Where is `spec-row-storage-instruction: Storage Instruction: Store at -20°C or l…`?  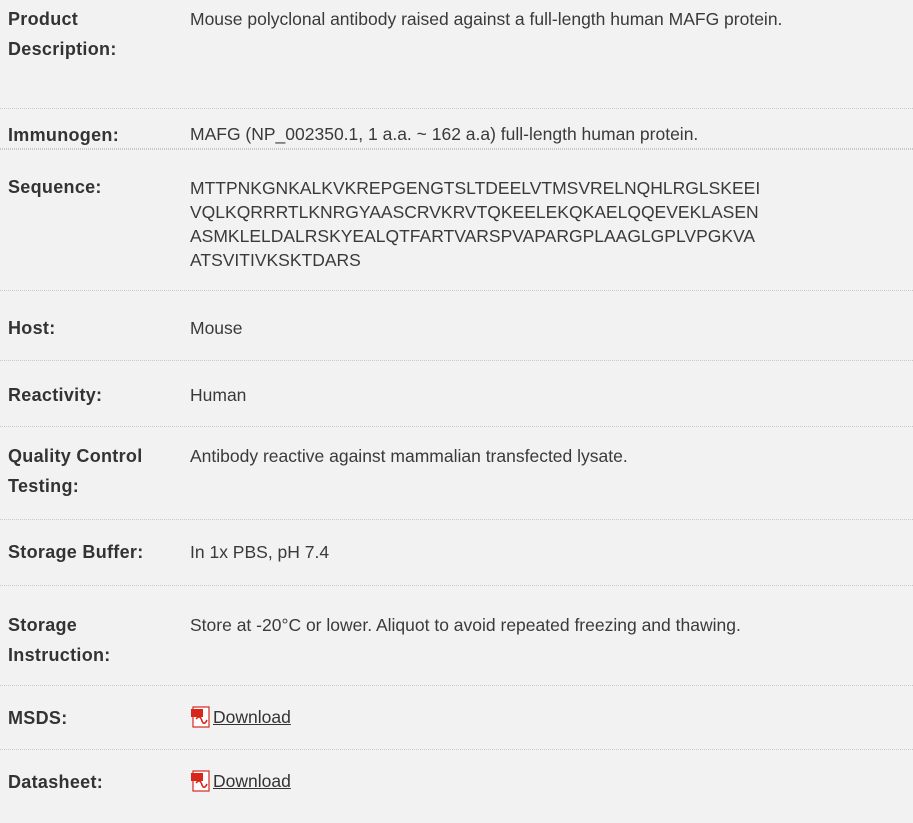 spec-row-storage-instruction: Storage Instruction: Store at -20°C or l… is located at coordinates (456, 636).